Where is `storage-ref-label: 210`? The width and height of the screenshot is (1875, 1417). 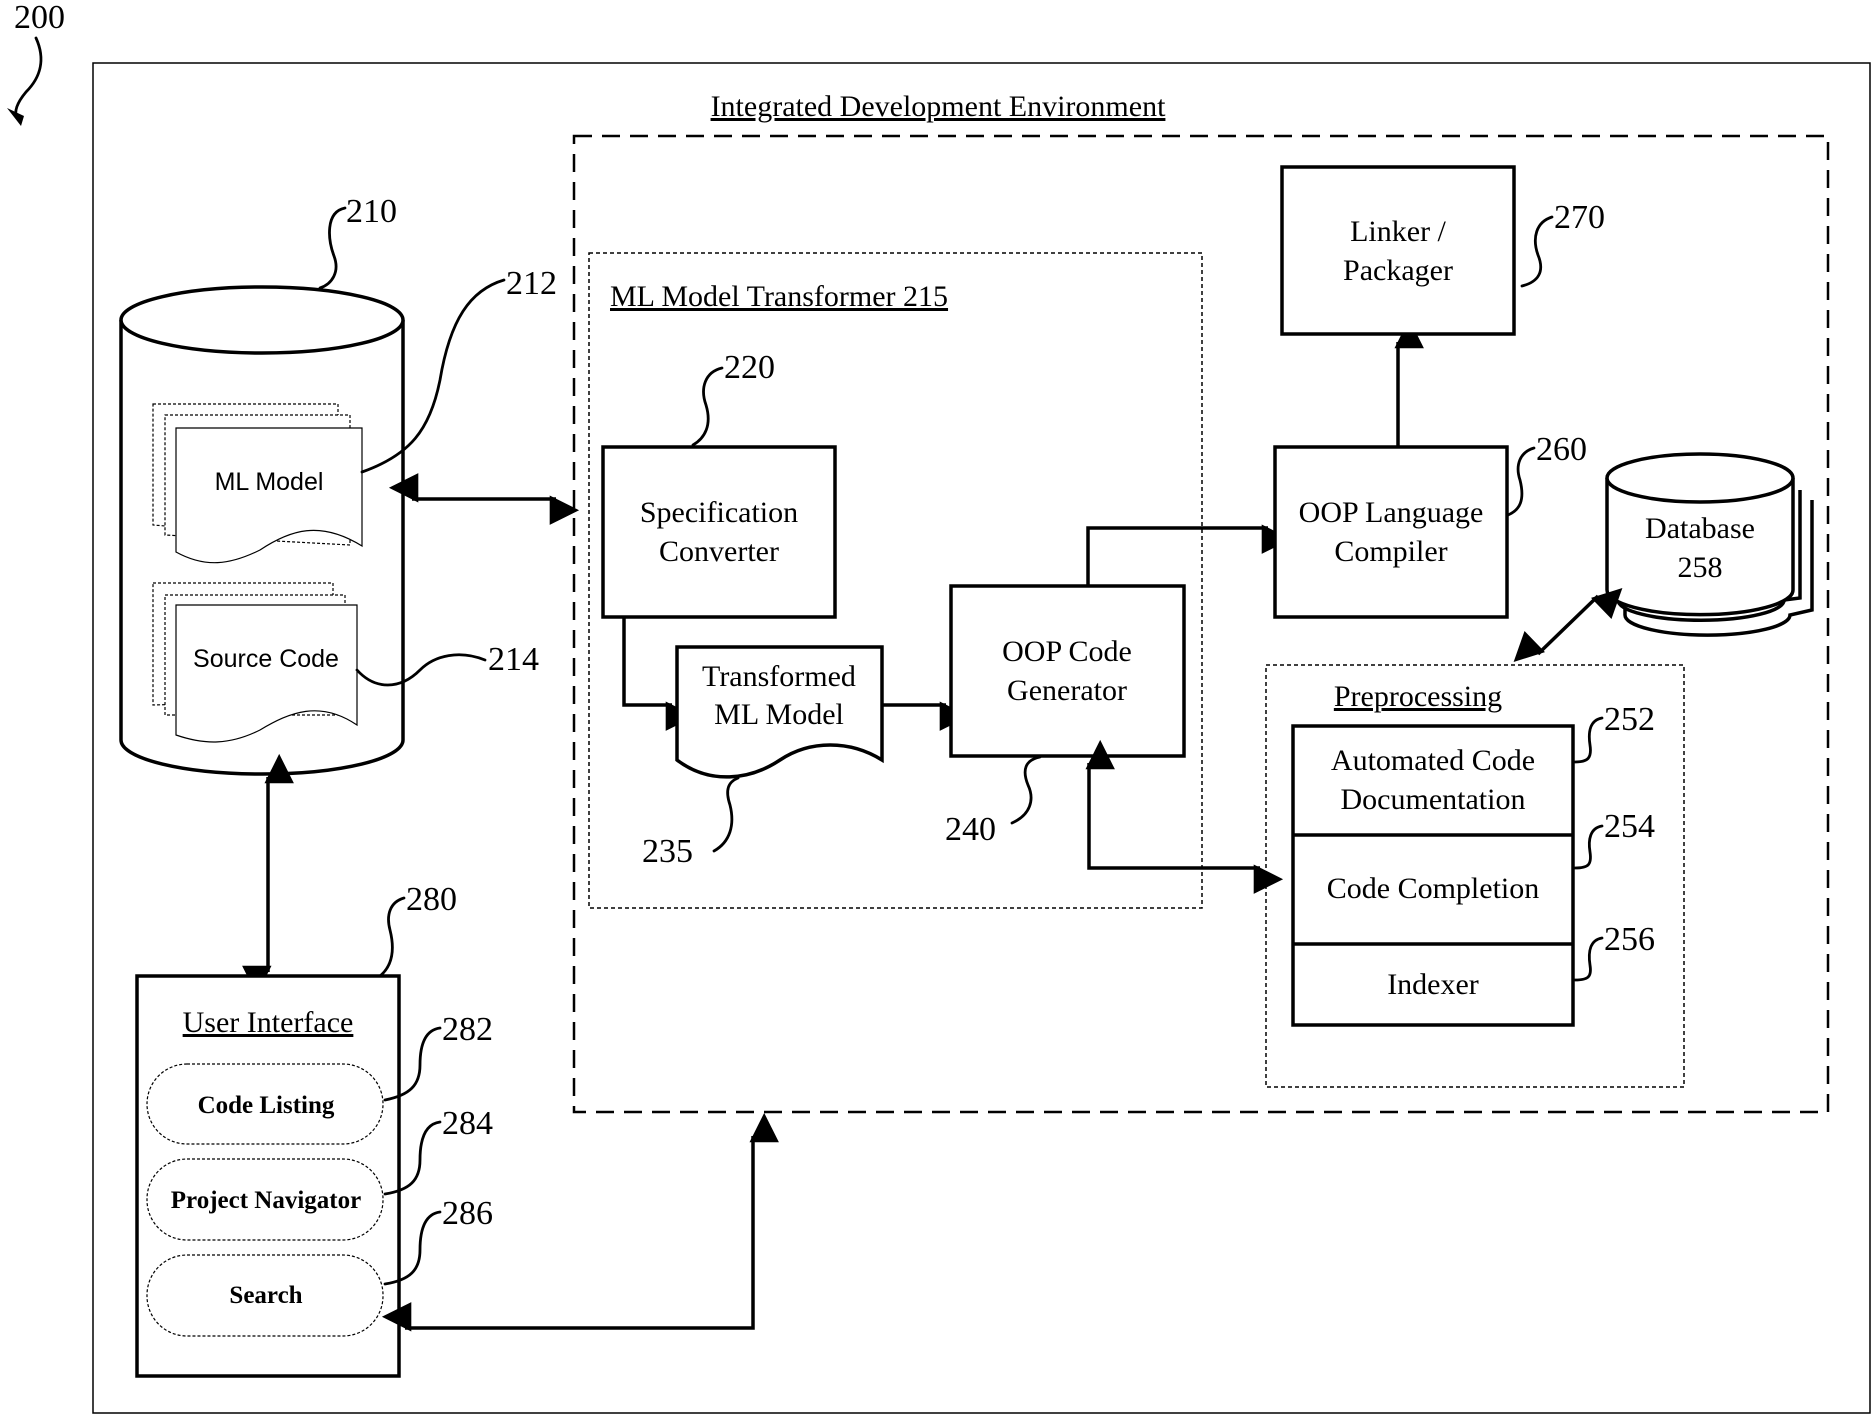 storage-ref-label: 210 is located at coordinates (371, 211).